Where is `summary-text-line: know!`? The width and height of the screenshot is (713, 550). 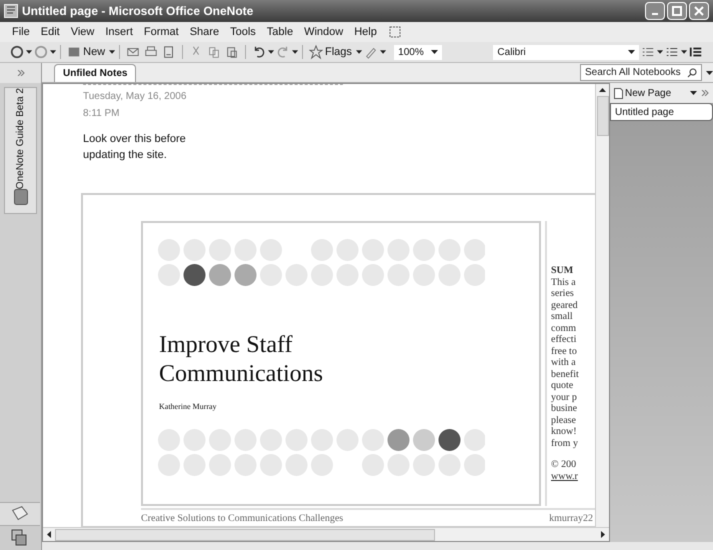 summary-text-line: know! is located at coordinates (564, 432).